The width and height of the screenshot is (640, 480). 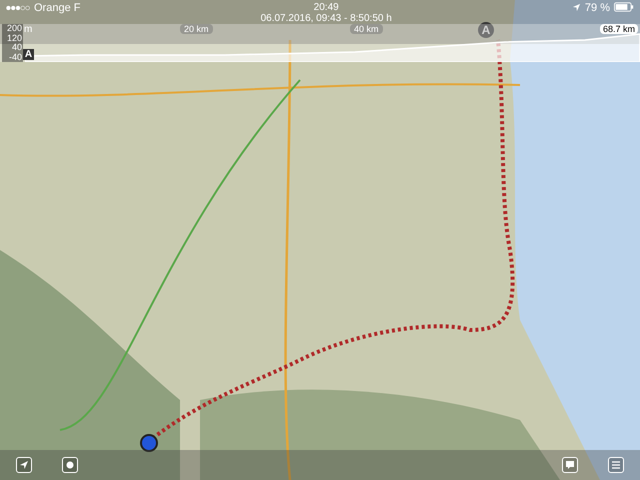 What do you see at coordinates (619, 29) in the screenshot?
I see `total-distance: 68.7 km` at bounding box center [619, 29].